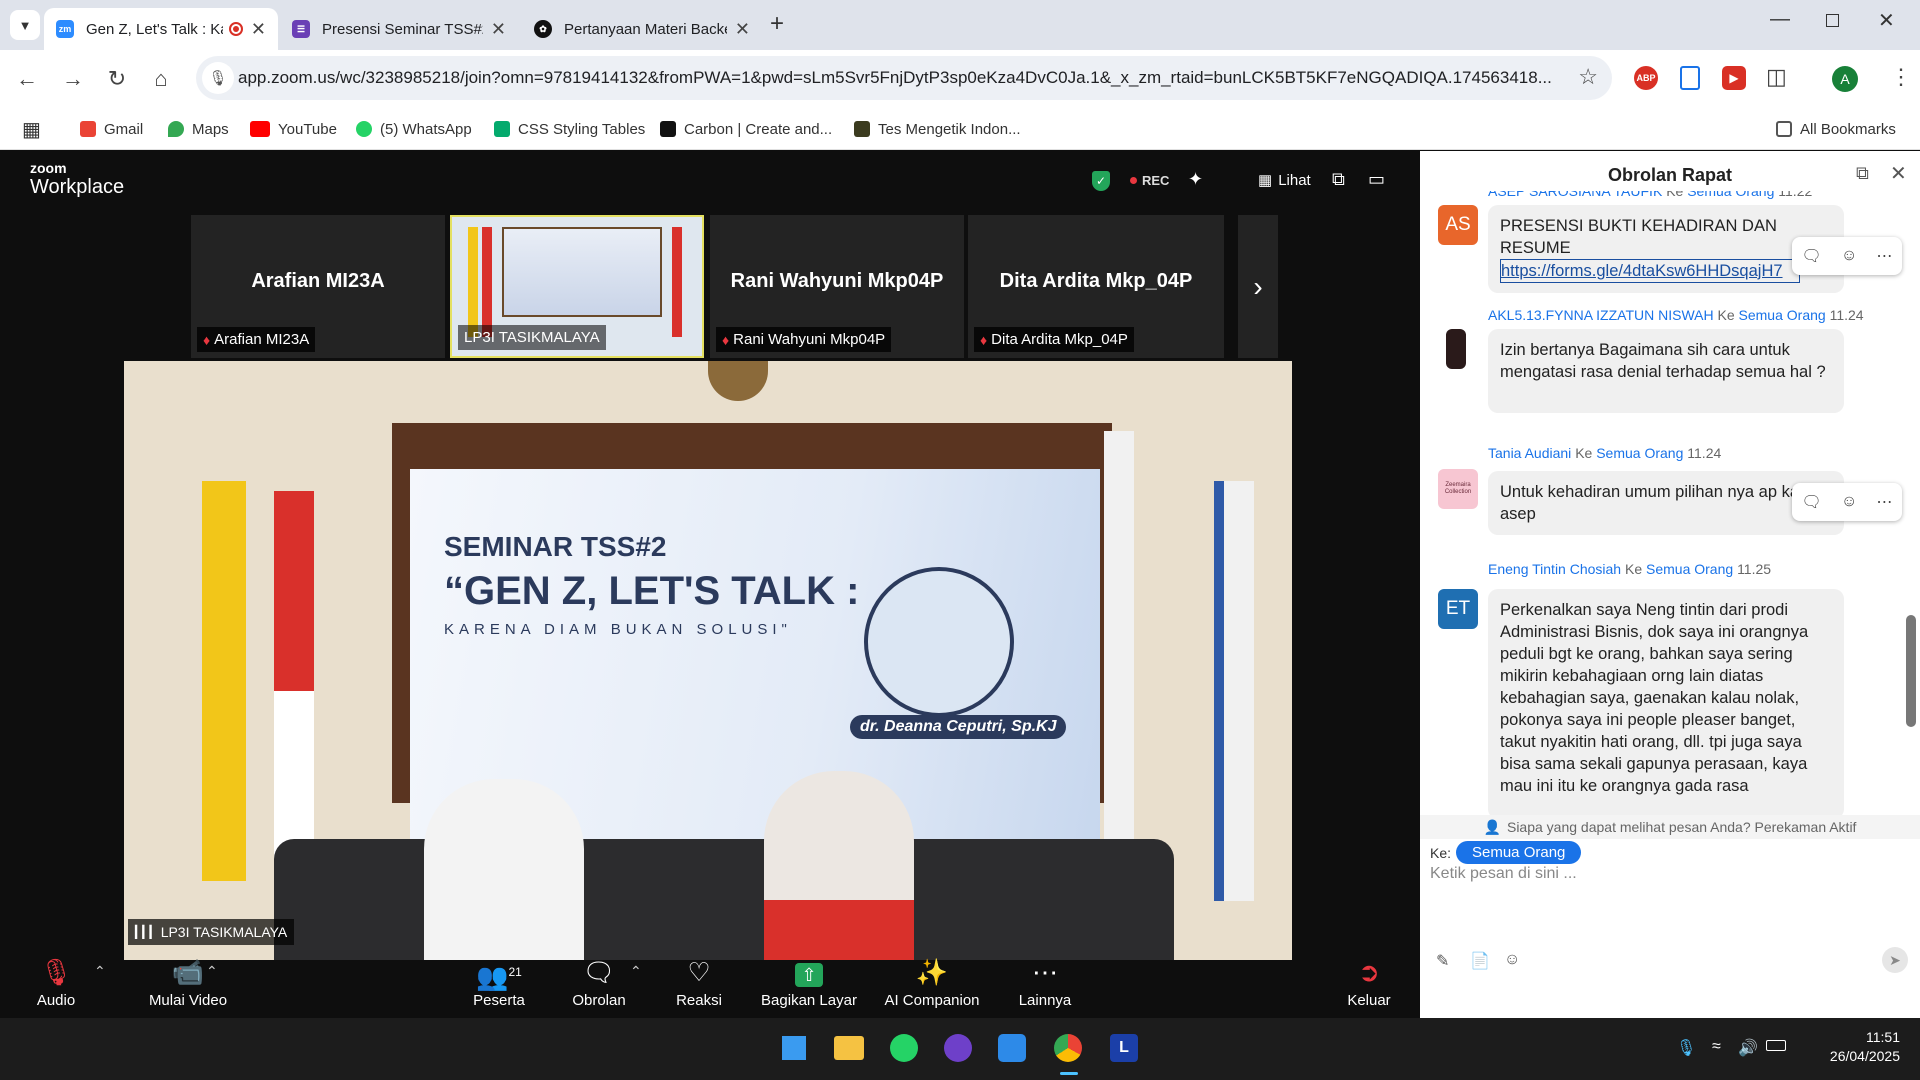 This screenshot has width=1920, height=1080. What do you see at coordinates (31, 129) in the screenshot?
I see `apps-icon: ▦` at bounding box center [31, 129].